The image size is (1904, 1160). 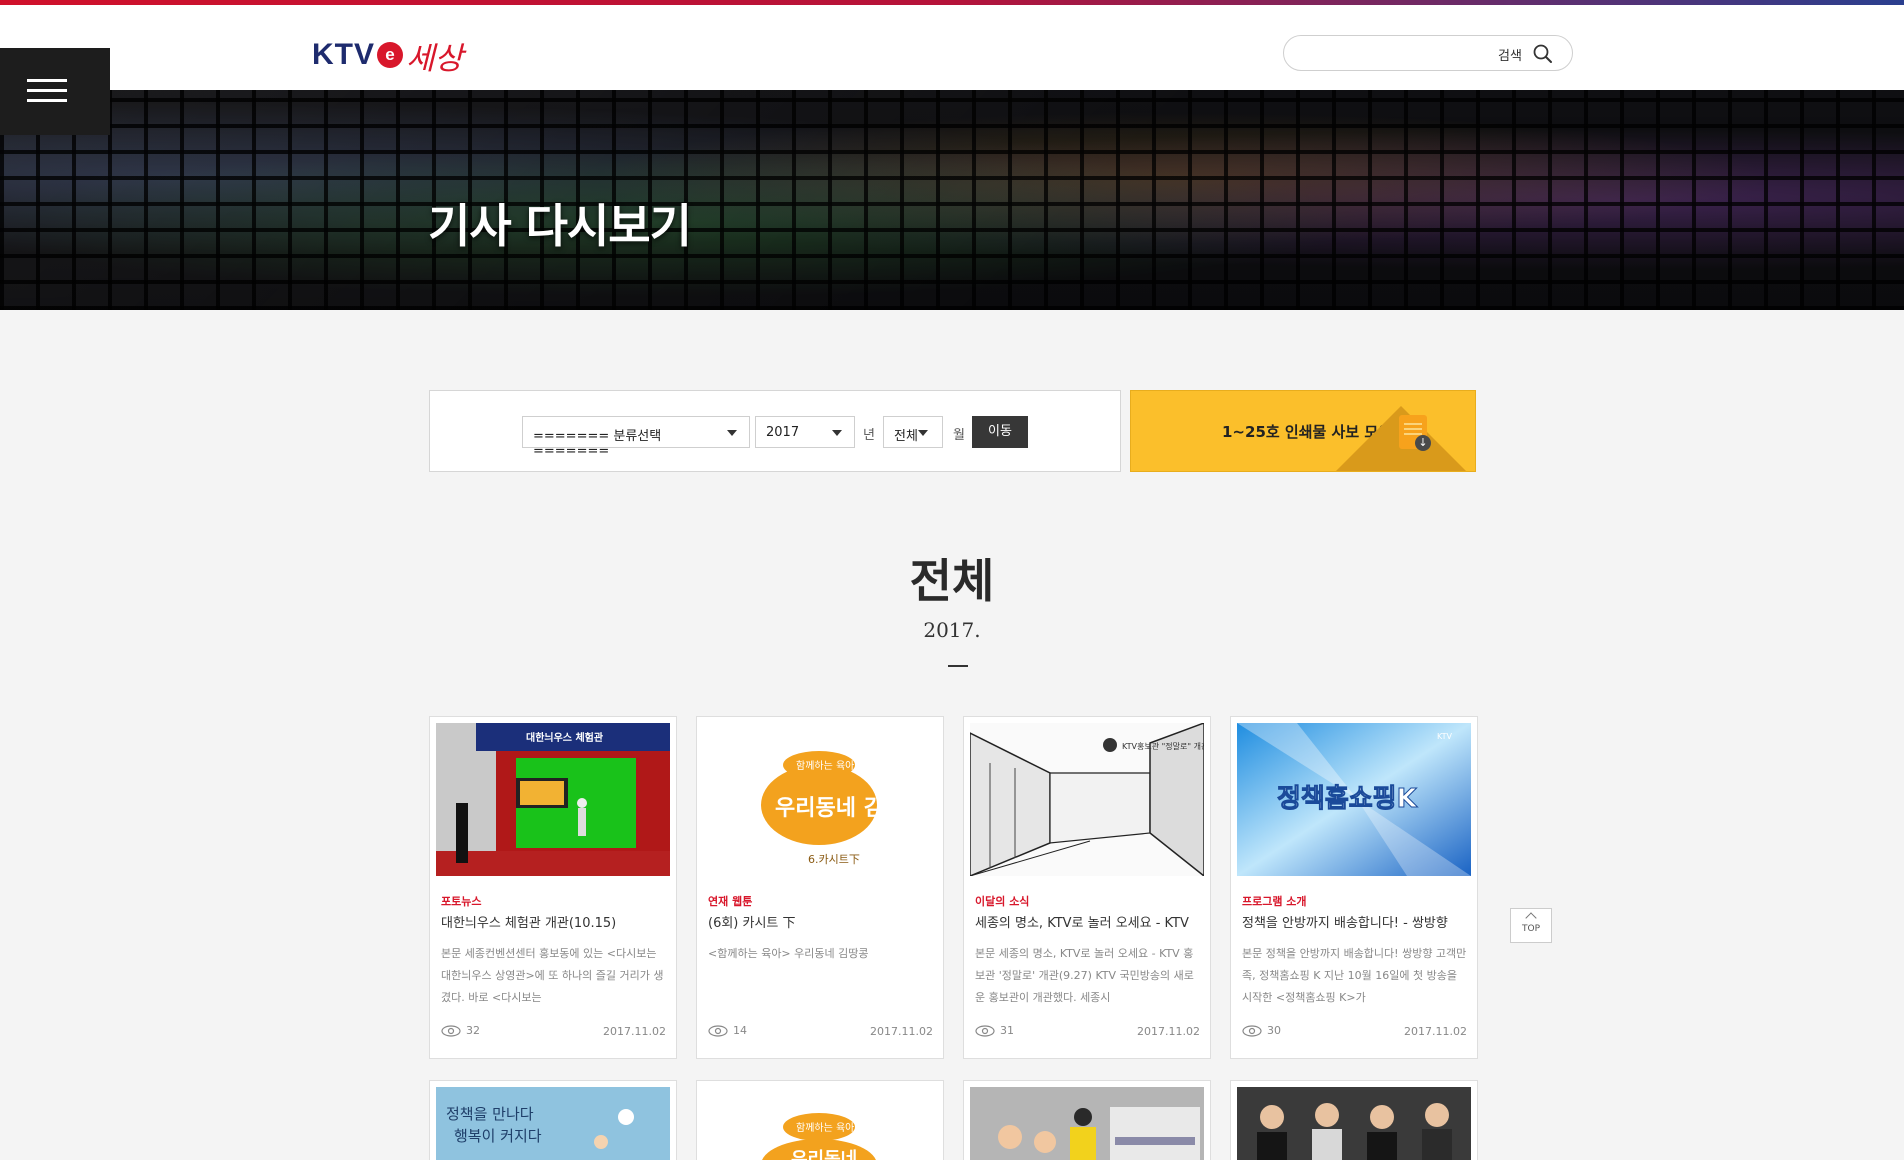 I want to click on search-label: 검색, so click(x=1510, y=54).